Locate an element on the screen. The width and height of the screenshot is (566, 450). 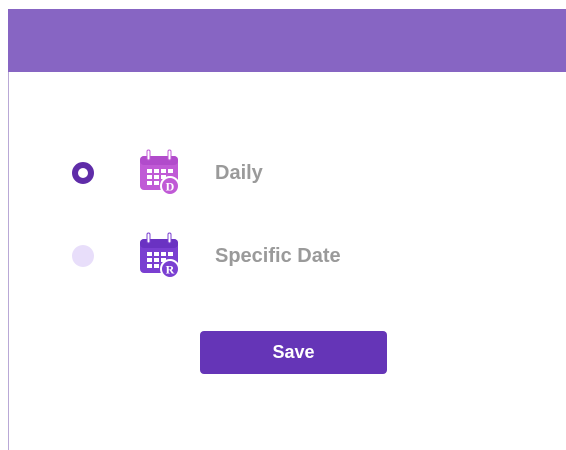
svg-text: D is located at coordinates (170, 187).